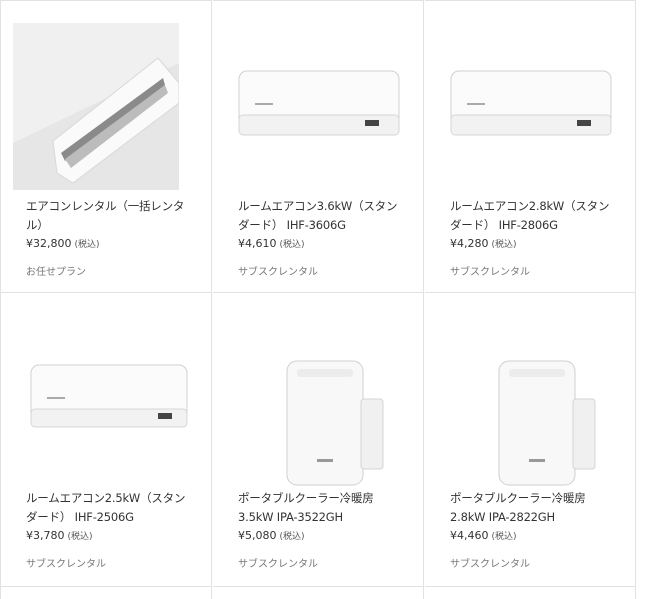 This screenshot has height=599, width=663. I want to click on mounted-aircon-photo-icon, so click(96, 106).